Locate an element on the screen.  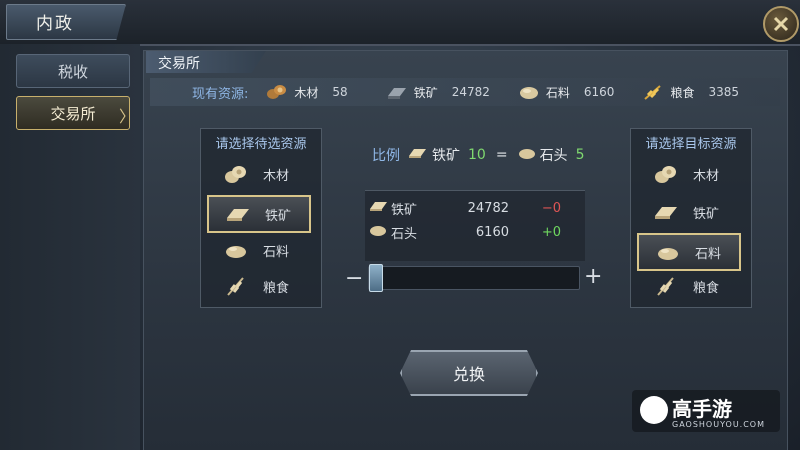
section-title: 交易所 is located at coordinates (179, 64).